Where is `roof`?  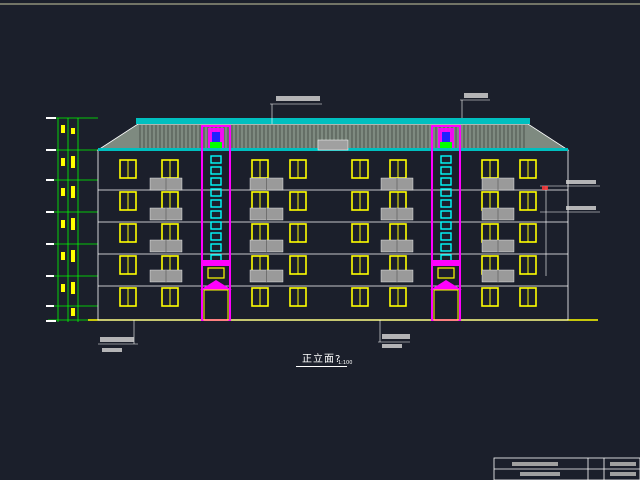 roof is located at coordinates (333, 134).